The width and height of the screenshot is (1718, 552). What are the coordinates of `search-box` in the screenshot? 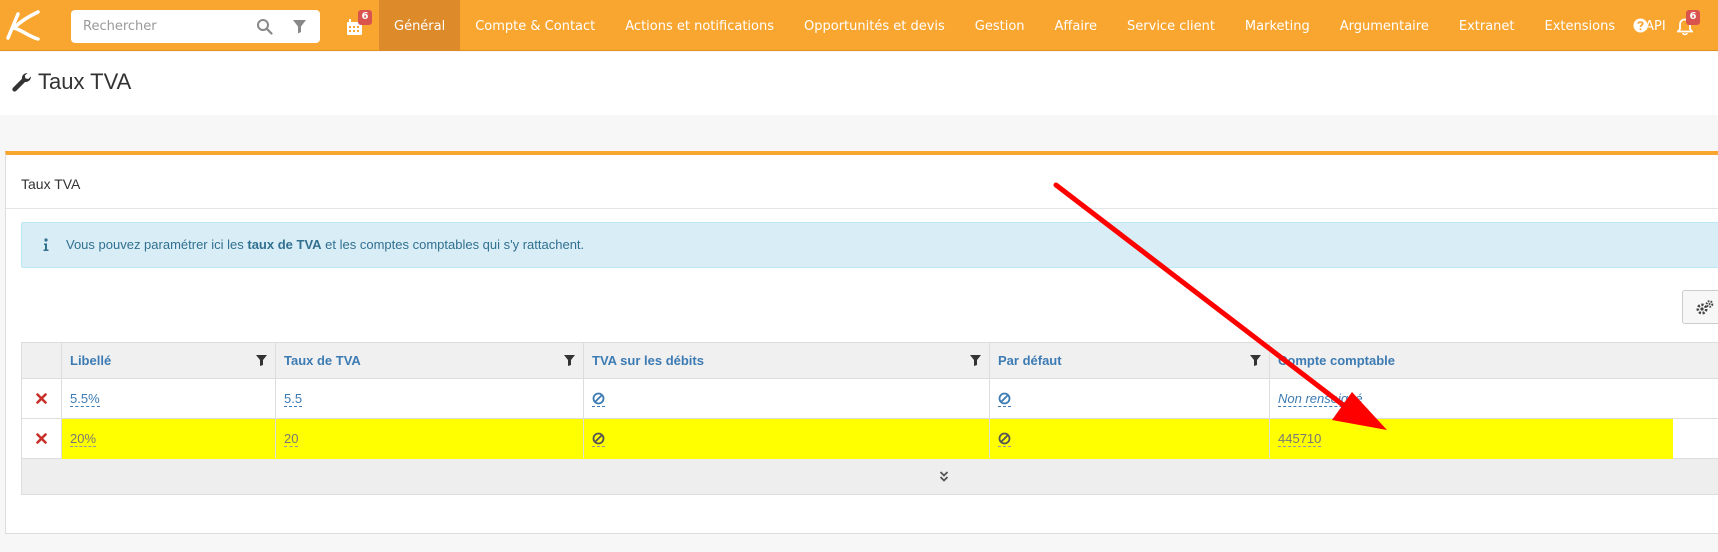 It's located at (195, 26).